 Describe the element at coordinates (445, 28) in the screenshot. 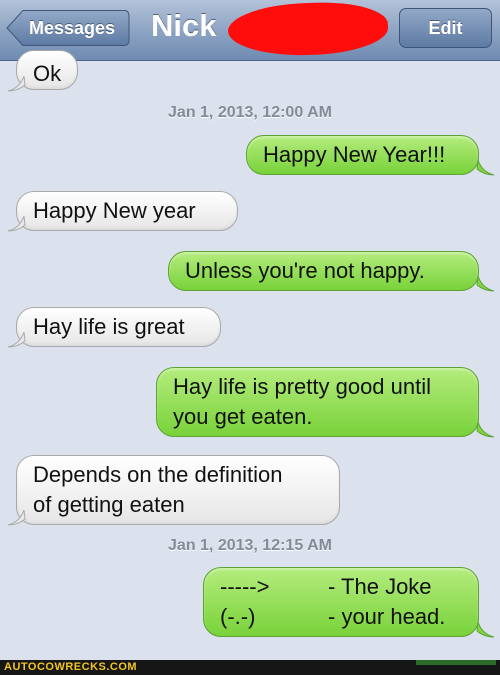

I see `edit-button: Edit` at that location.